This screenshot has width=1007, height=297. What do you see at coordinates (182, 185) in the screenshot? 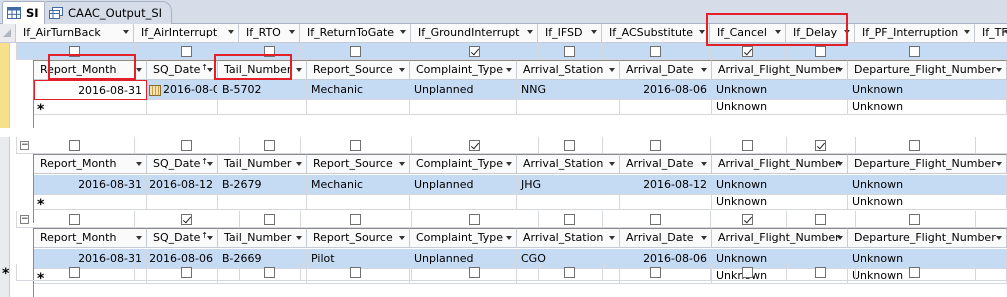
I see `subcell-sq-date: 2016-08-12` at bounding box center [182, 185].